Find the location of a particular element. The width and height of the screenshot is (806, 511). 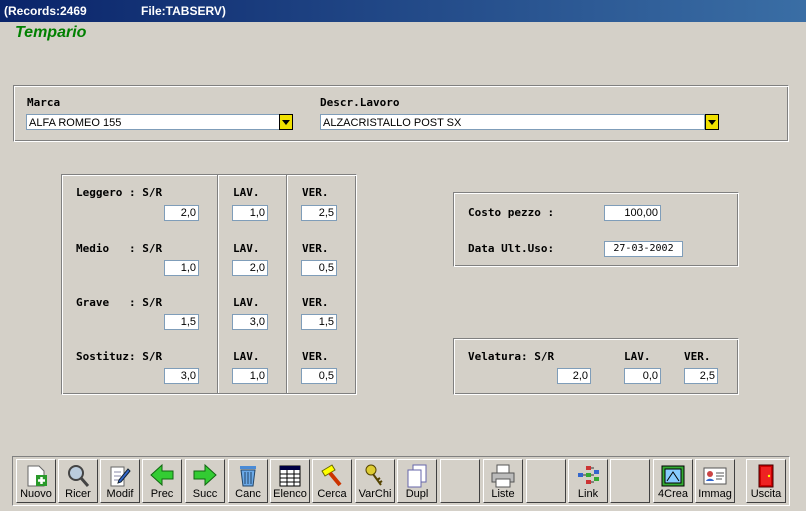

nuovo-label: Nuovo is located at coordinates (36, 494).